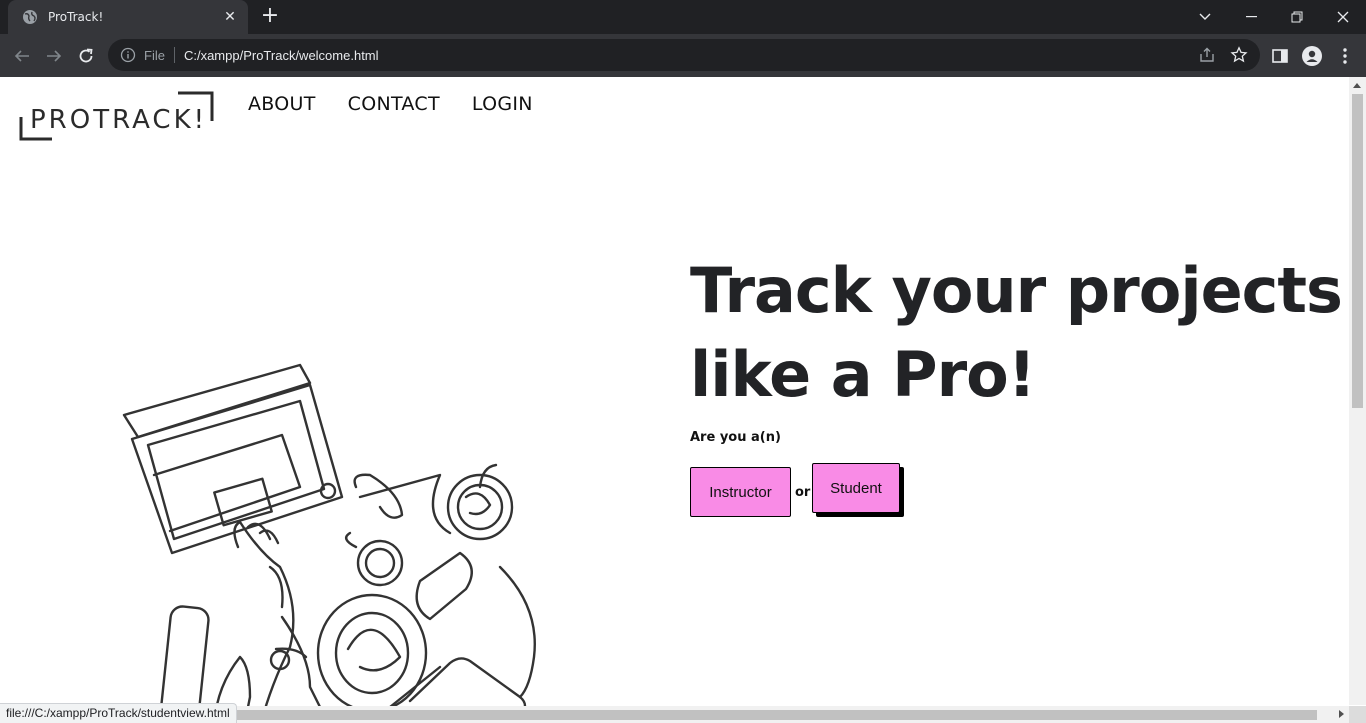  I want to click on url-separator, so click(174, 55).